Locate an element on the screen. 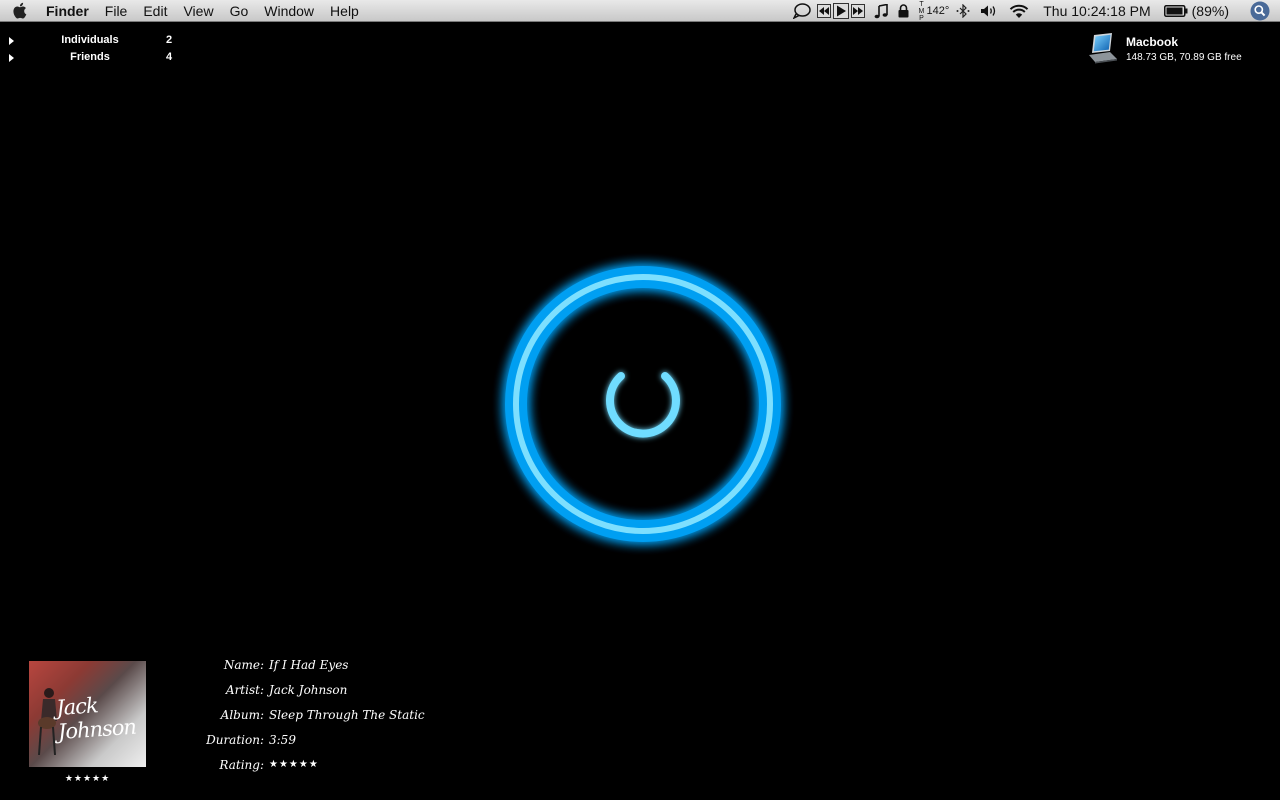  spotlight-button is located at coordinates (1257, 11).